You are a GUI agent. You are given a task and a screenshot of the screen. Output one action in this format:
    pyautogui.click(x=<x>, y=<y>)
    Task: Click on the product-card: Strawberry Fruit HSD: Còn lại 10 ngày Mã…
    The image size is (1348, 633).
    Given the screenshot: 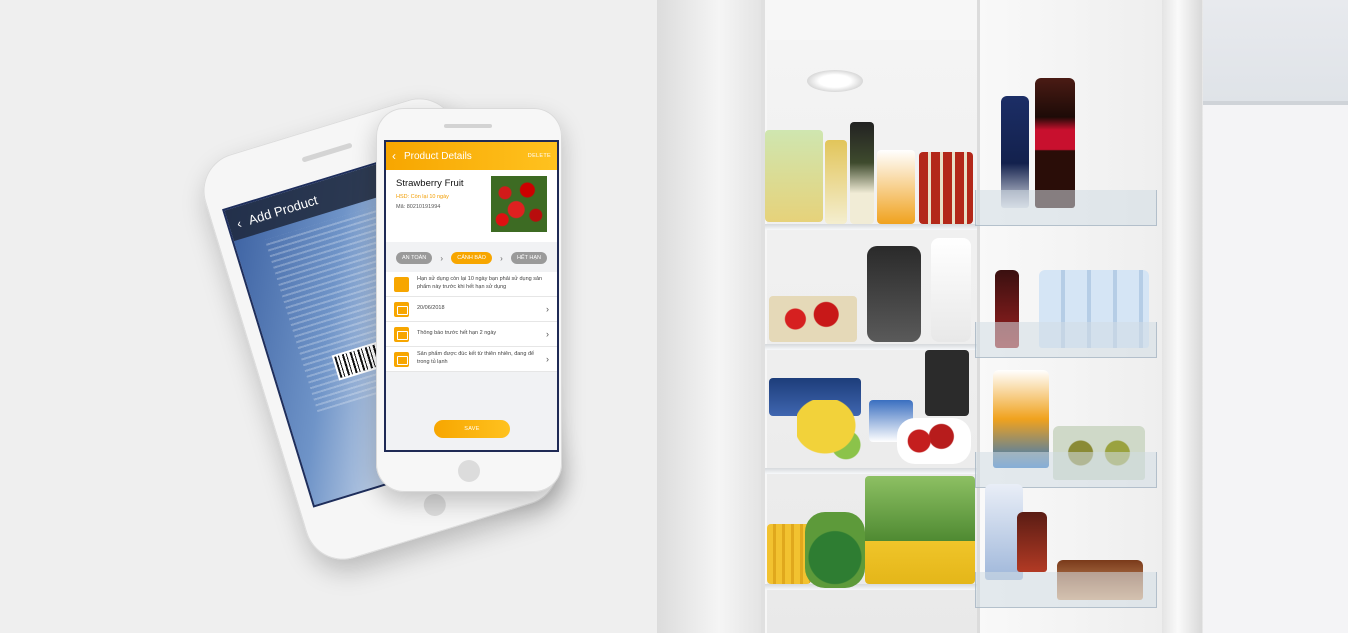 What is the action you would take?
    pyautogui.click(x=471, y=206)
    